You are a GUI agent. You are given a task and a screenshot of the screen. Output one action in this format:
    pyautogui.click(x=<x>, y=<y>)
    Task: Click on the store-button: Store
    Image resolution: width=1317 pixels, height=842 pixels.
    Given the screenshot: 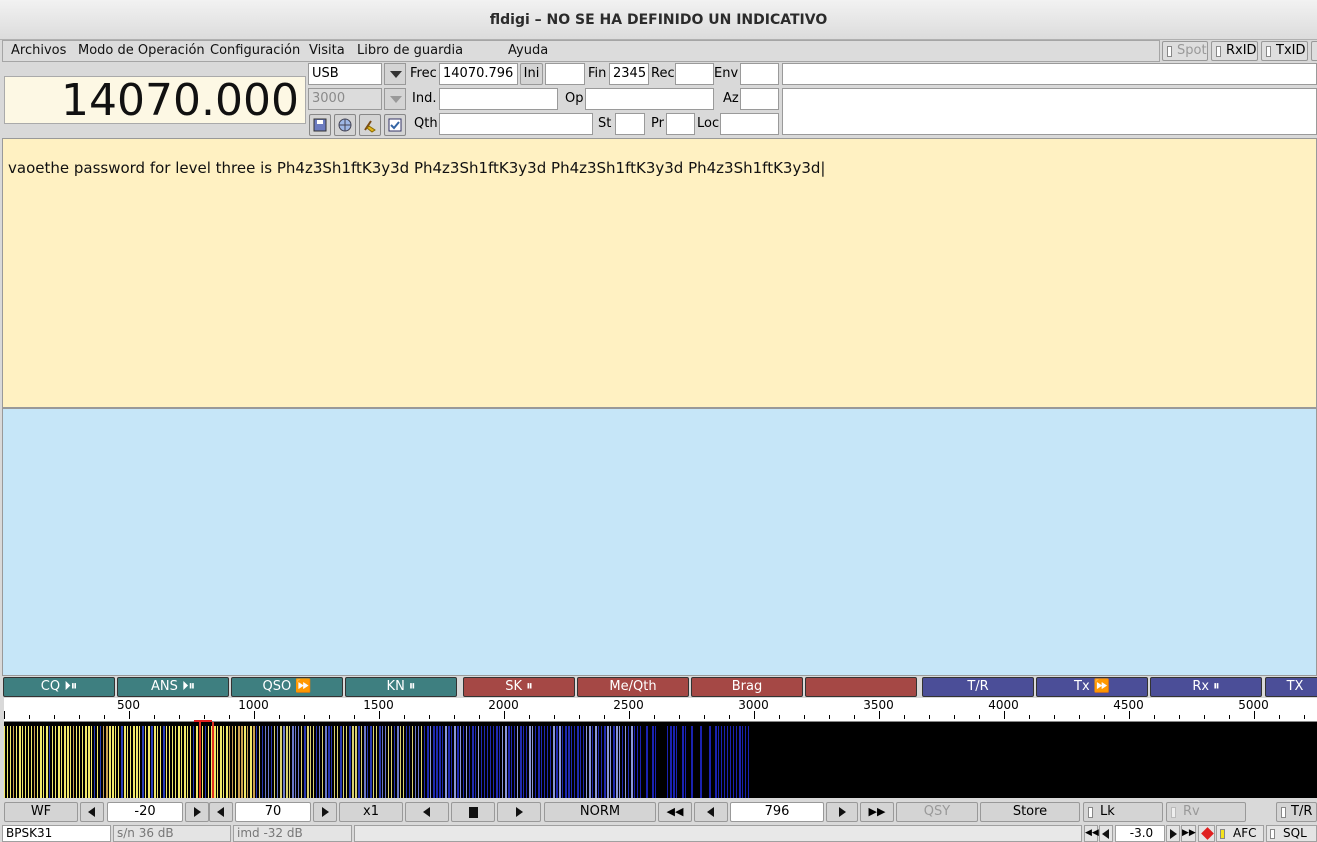 What is the action you would take?
    pyautogui.click(x=1030, y=812)
    